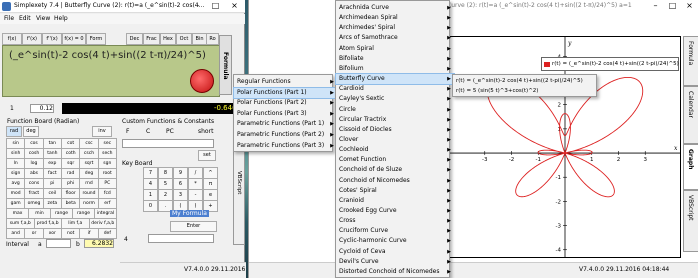 Image resolution: width=698 pixels, height=278 pixels. What do you see at coordinates (395, 49) in the screenshot?
I see `menu-item-atom-spiral: Atom Spiral ▶` at bounding box center [395, 49].